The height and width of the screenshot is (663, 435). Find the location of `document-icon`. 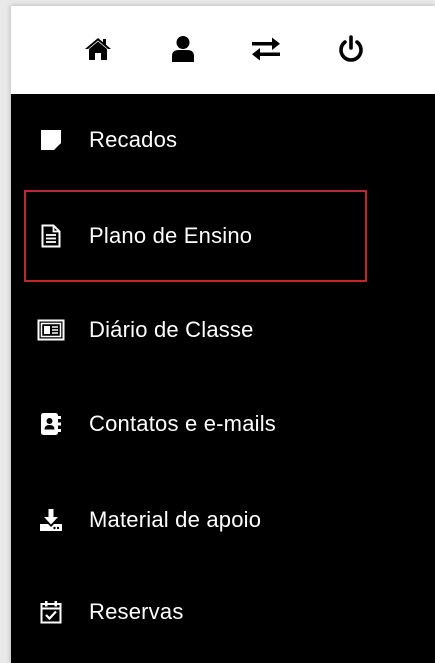

document-icon is located at coordinates (51, 236).